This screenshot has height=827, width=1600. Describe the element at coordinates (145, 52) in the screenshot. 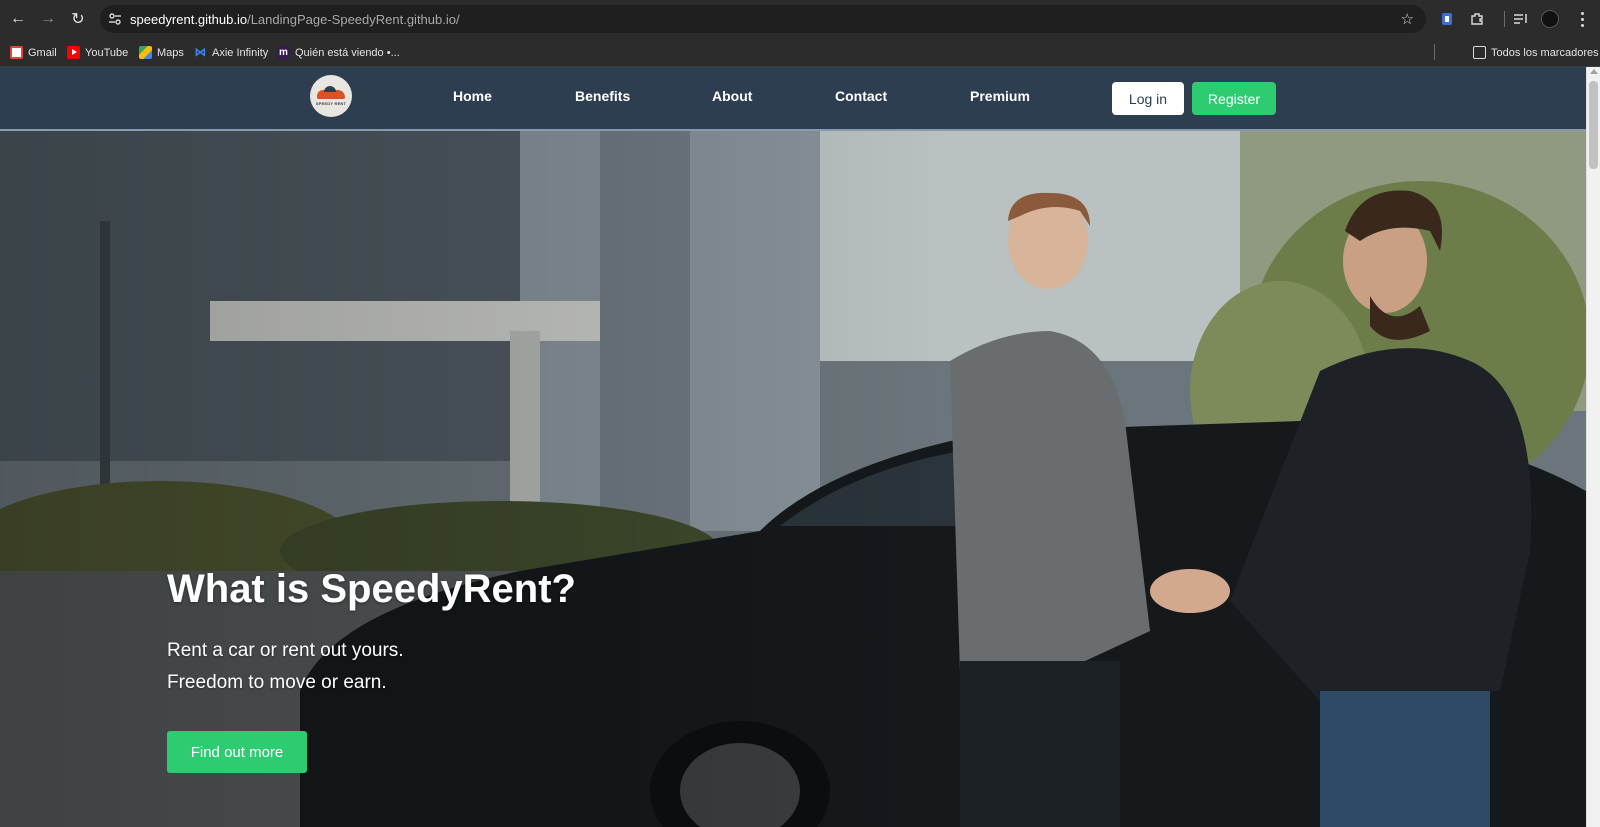

I see `maps-icon` at that location.